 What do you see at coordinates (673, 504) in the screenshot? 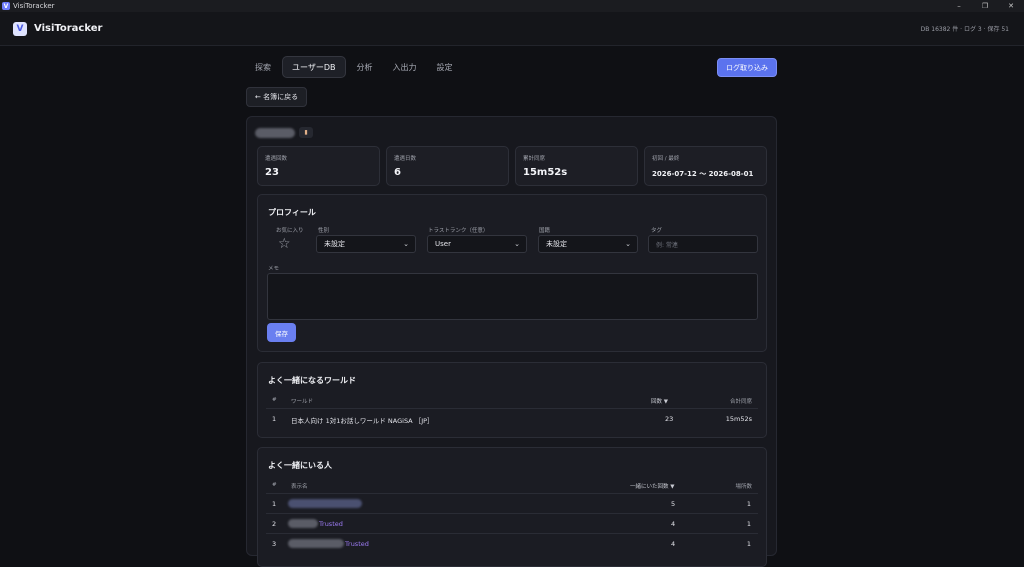
I see `person-count: 5` at bounding box center [673, 504].